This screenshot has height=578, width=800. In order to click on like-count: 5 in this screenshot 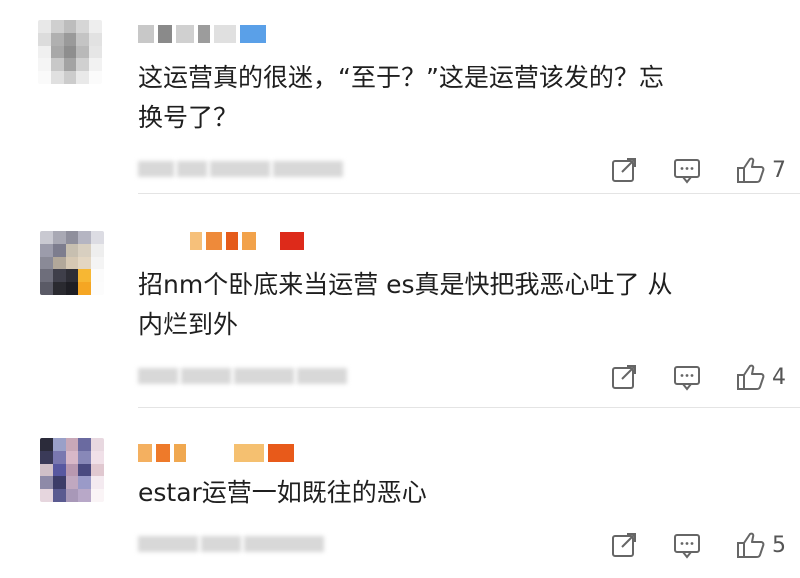, I will do `click(779, 545)`.